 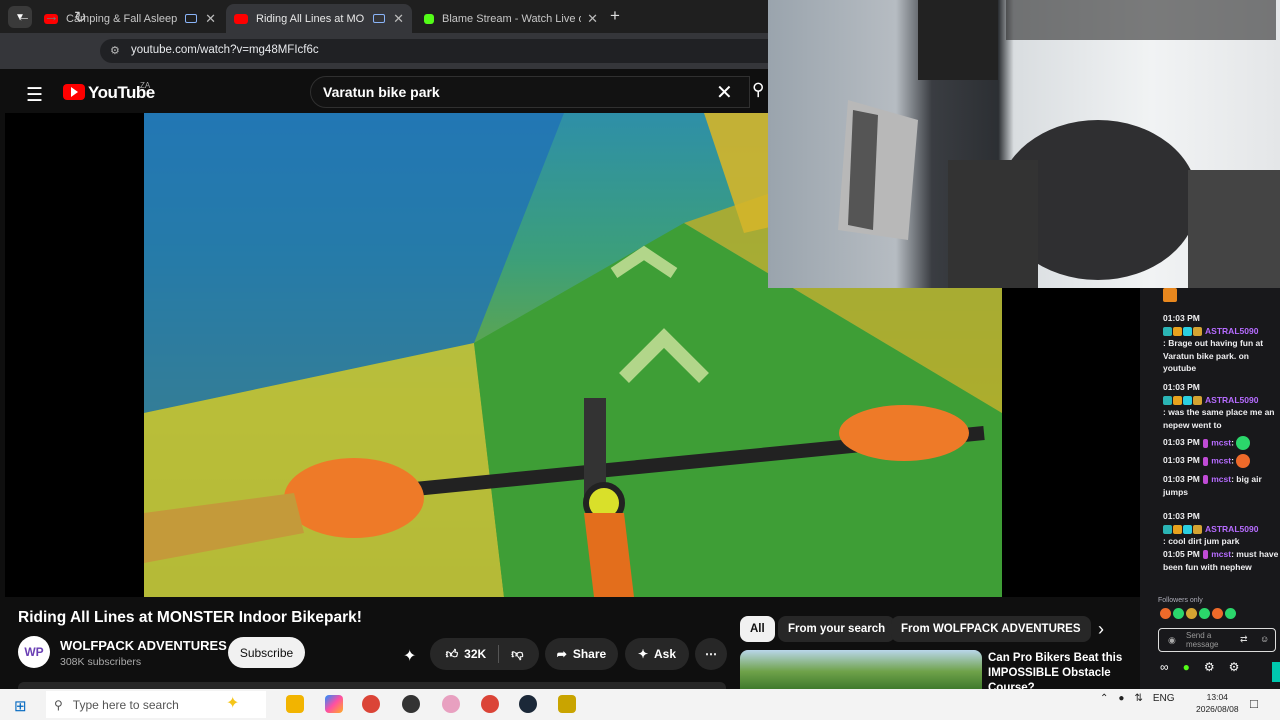 What do you see at coordinates (1104, 698) in the screenshot?
I see `chevron-up-icon: ⌃` at bounding box center [1104, 698].